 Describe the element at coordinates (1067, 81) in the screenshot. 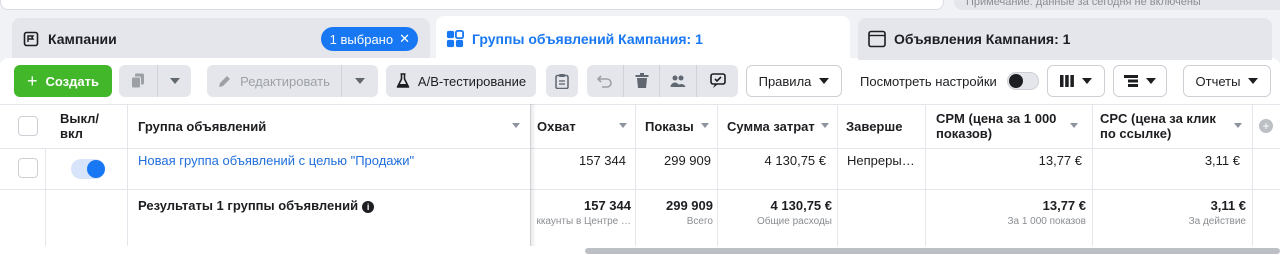

I see `columns-icon` at that location.